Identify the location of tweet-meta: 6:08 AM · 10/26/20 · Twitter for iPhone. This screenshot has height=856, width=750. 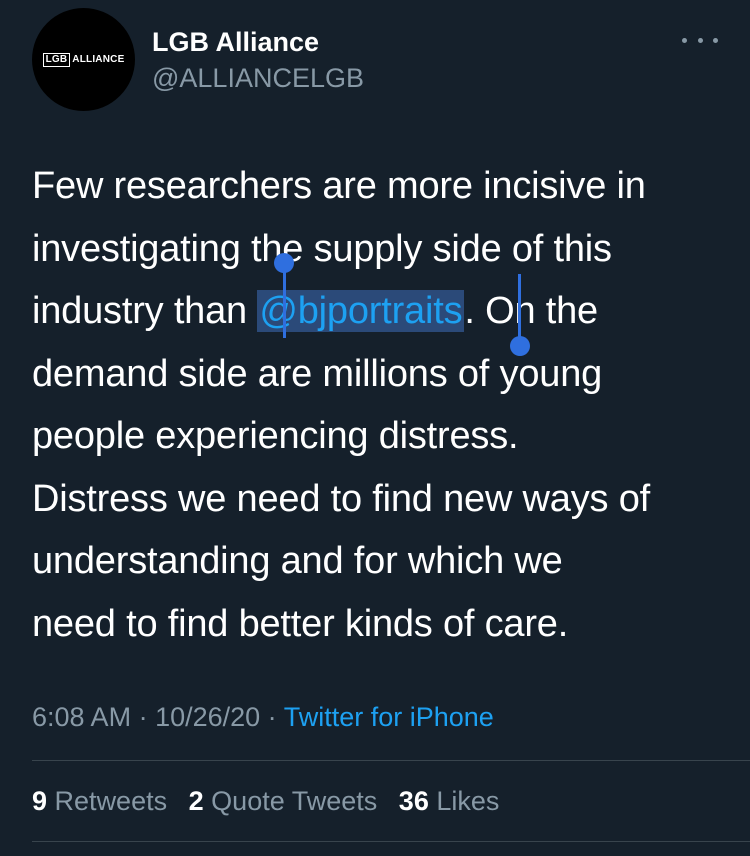
(263, 717).